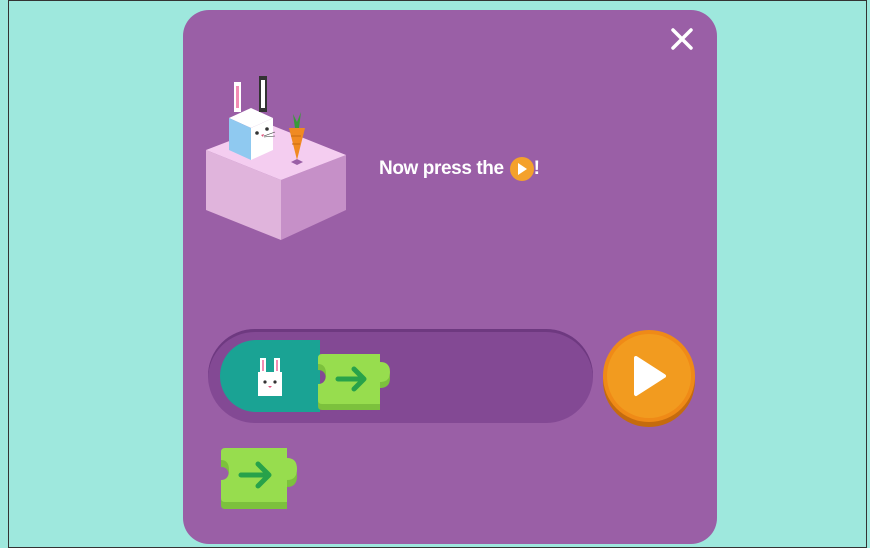 Image resolution: width=870 pixels, height=548 pixels. I want to click on close-icon, so click(682, 39).